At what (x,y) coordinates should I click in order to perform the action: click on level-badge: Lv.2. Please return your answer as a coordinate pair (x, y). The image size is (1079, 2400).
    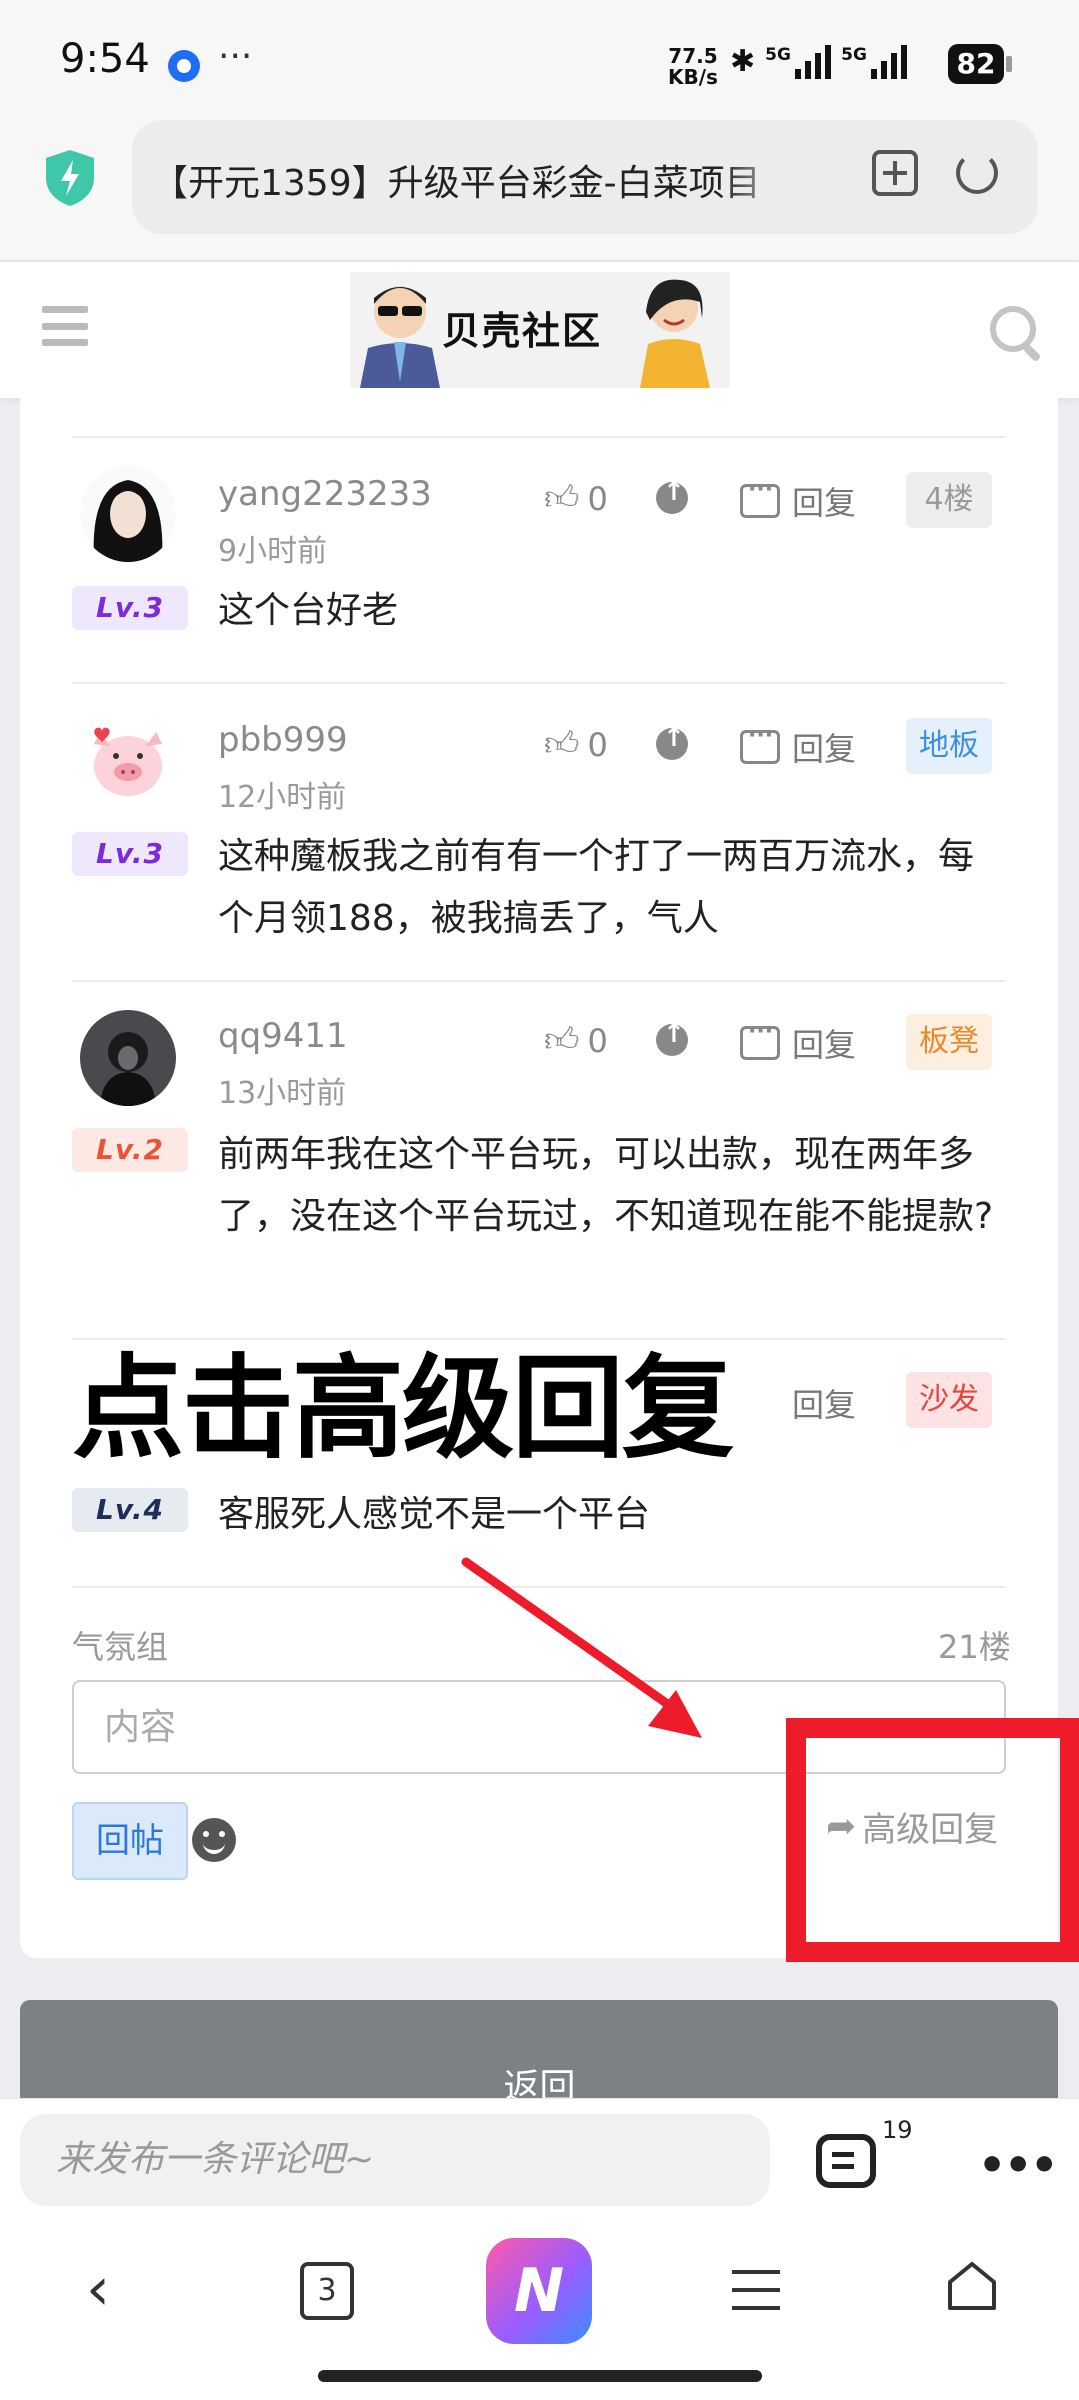
    Looking at the image, I should click on (130, 1150).